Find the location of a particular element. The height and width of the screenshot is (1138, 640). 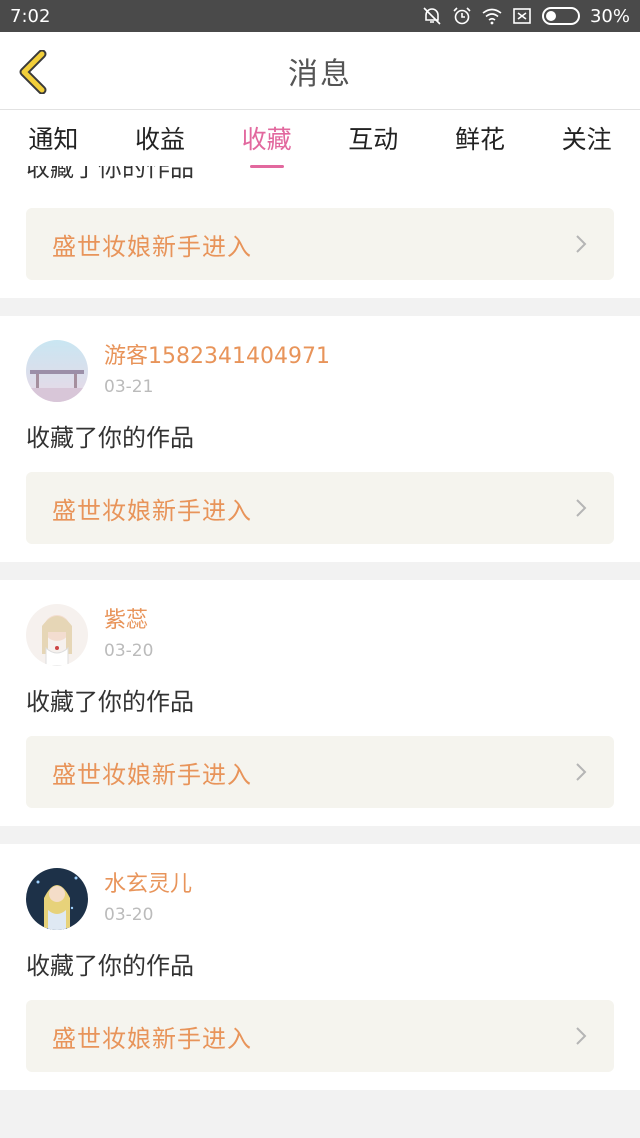

user-meta: 水玄灵儿 03-20 is located at coordinates (148, 899).